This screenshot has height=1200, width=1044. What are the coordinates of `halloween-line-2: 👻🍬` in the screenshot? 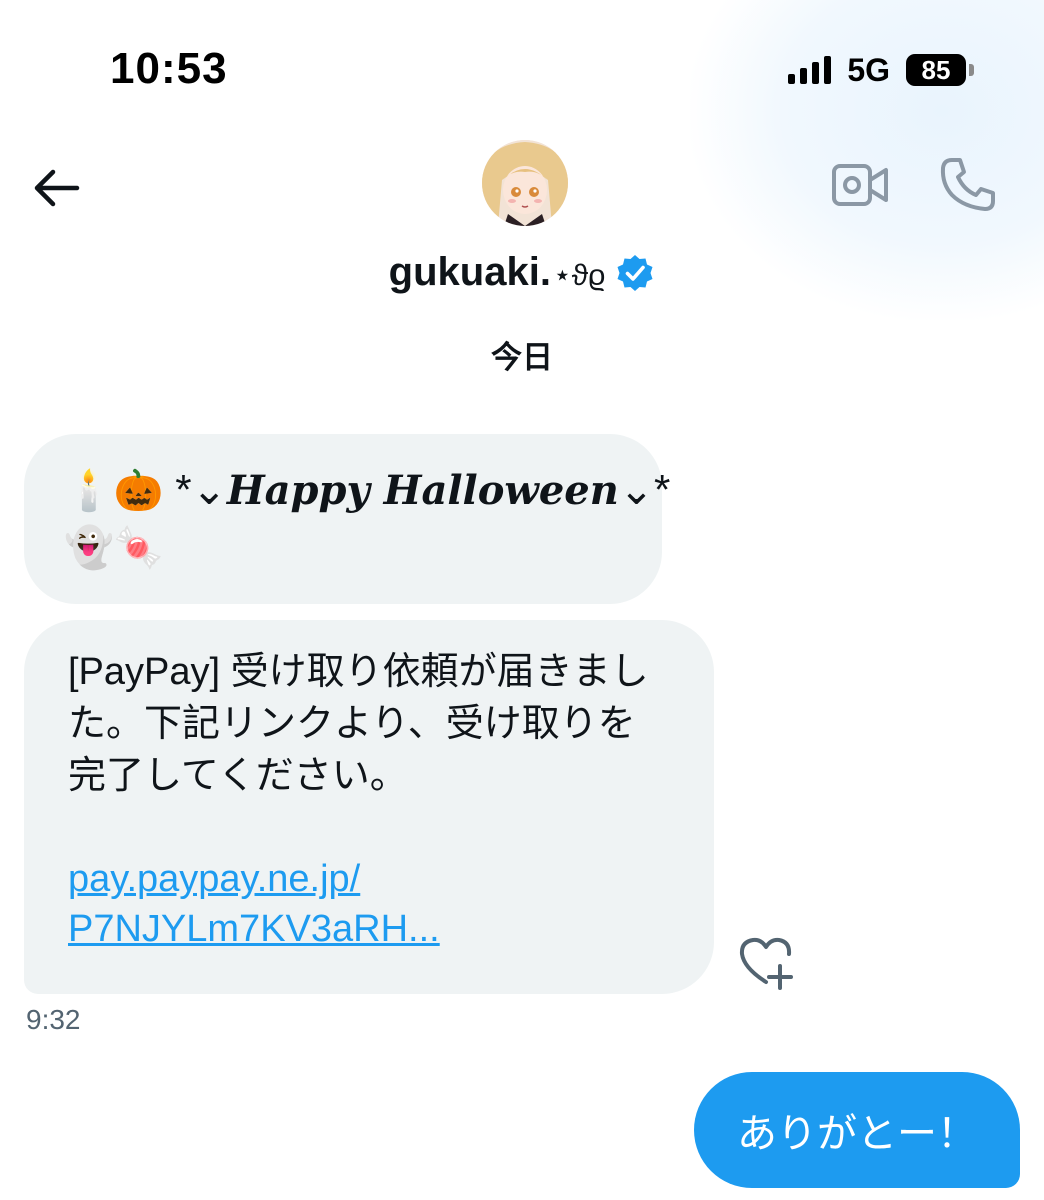 It's located at (343, 547).